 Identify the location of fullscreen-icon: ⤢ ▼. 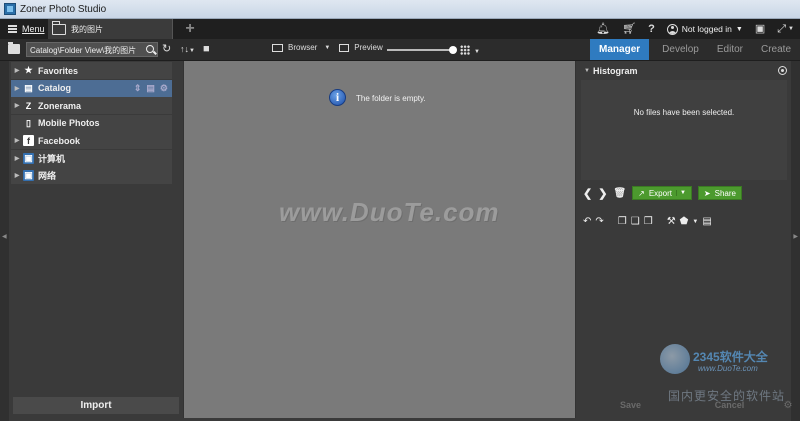
(785, 29).